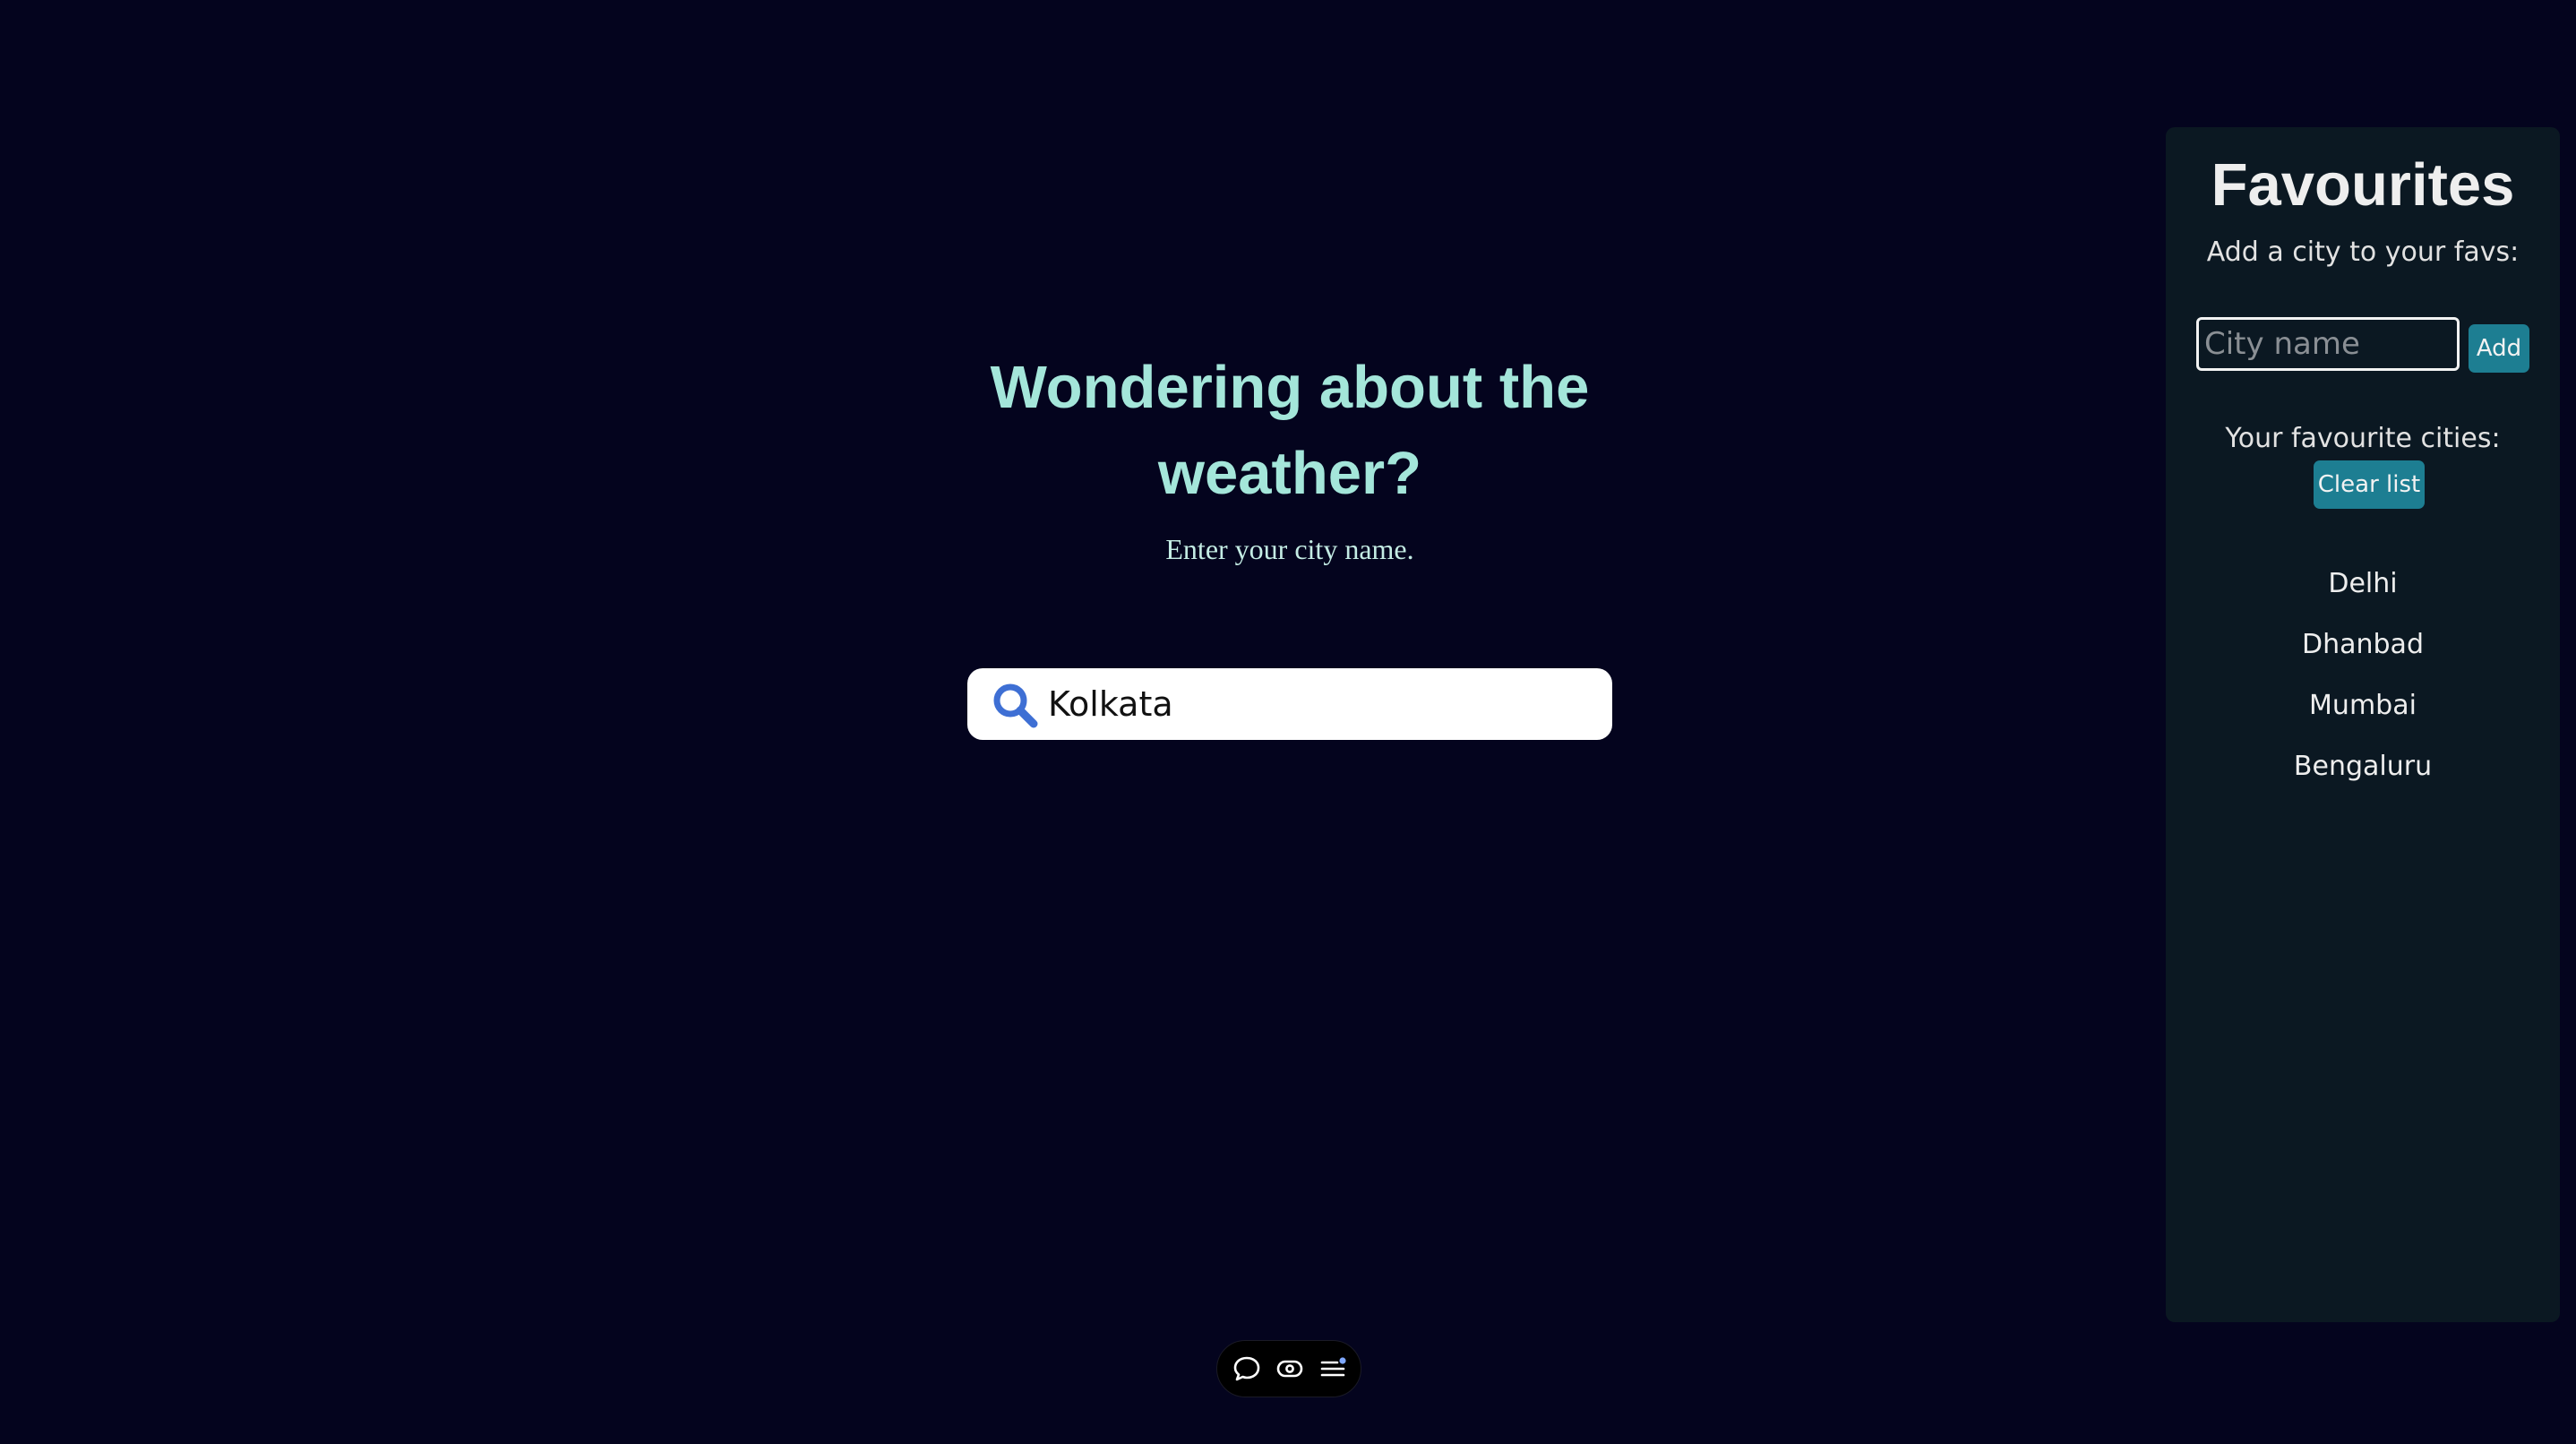  I want to click on list-settings-icon, so click(1333, 1369).